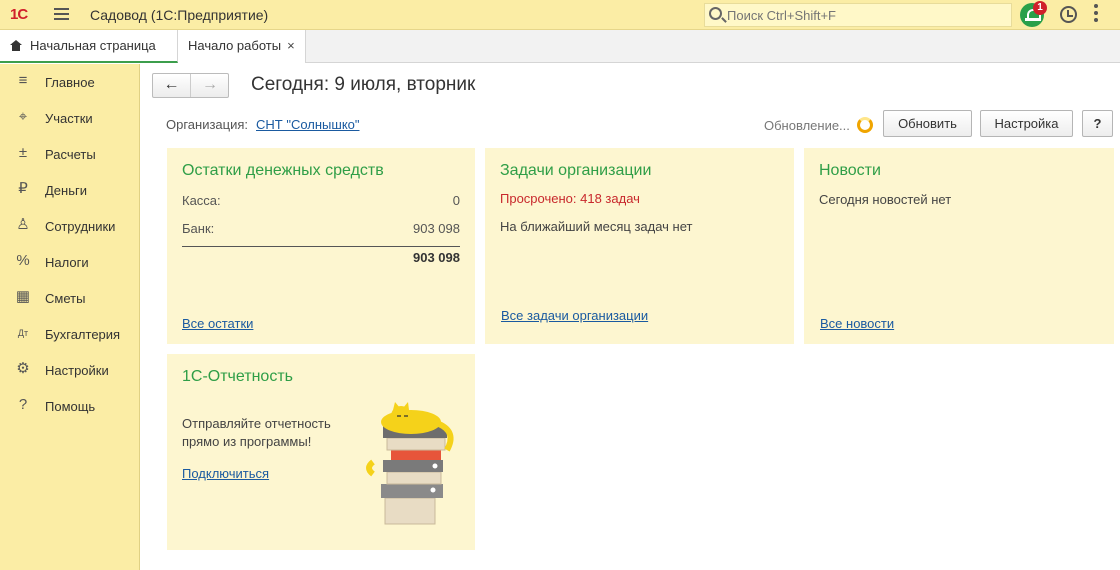 The height and width of the screenshot is (570, 1120). I want to click on cat-on-folders-illustration, so click(410, 463).